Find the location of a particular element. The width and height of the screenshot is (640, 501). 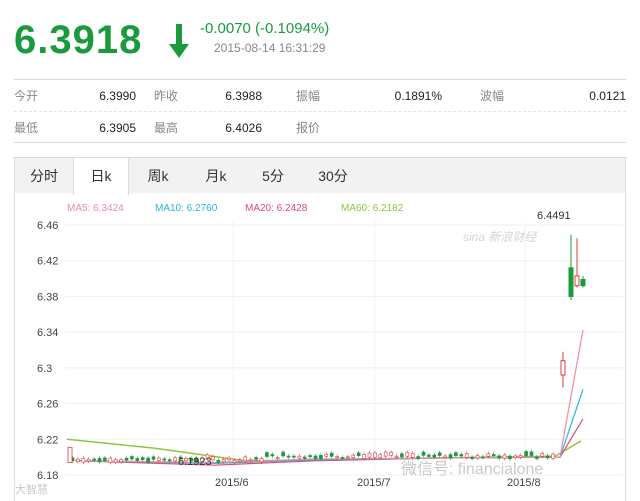

ma60-legend: MA60: 6.2182 is located at coordinates (372, 208).